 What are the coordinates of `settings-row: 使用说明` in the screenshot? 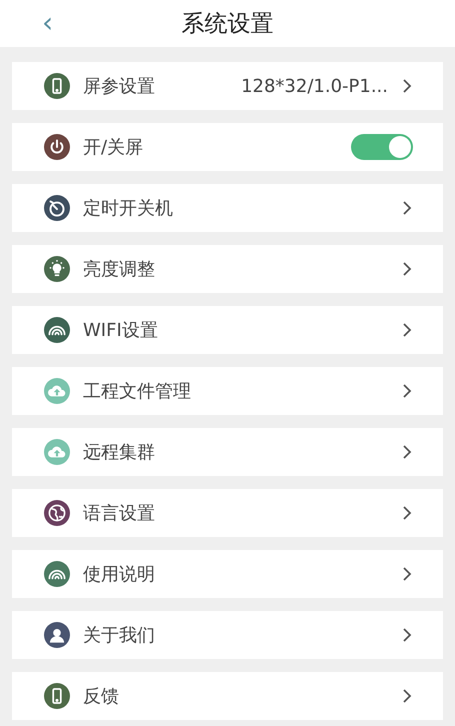 It's located at (227, 574).